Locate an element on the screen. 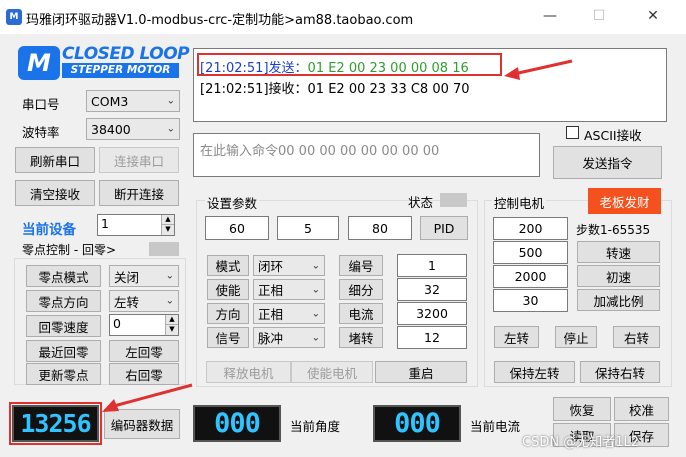 The image size is (686, 457). signal-select: 脉冲 ⌄ is located at coordinates (289, 337).